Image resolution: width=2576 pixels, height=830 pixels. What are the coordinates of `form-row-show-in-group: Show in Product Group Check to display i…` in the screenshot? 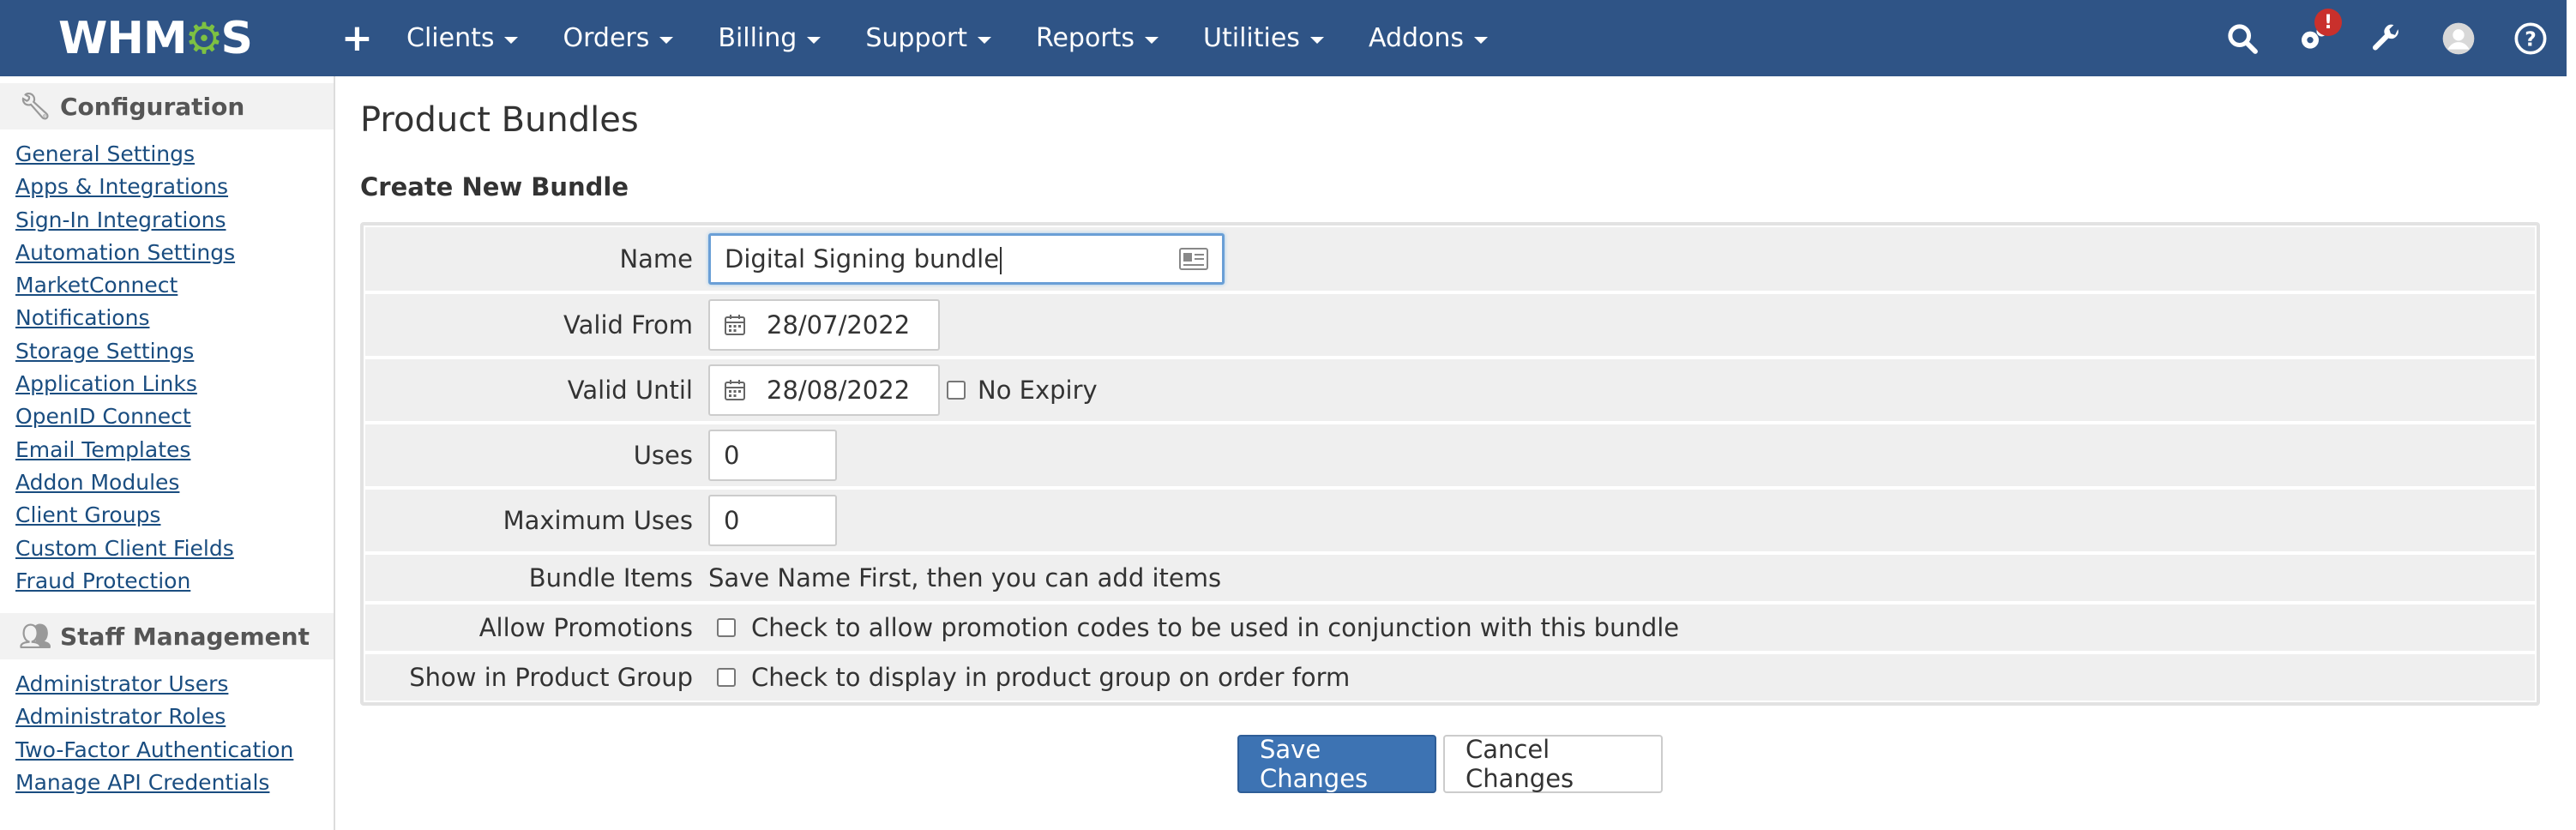 It's located at (1450, 677).